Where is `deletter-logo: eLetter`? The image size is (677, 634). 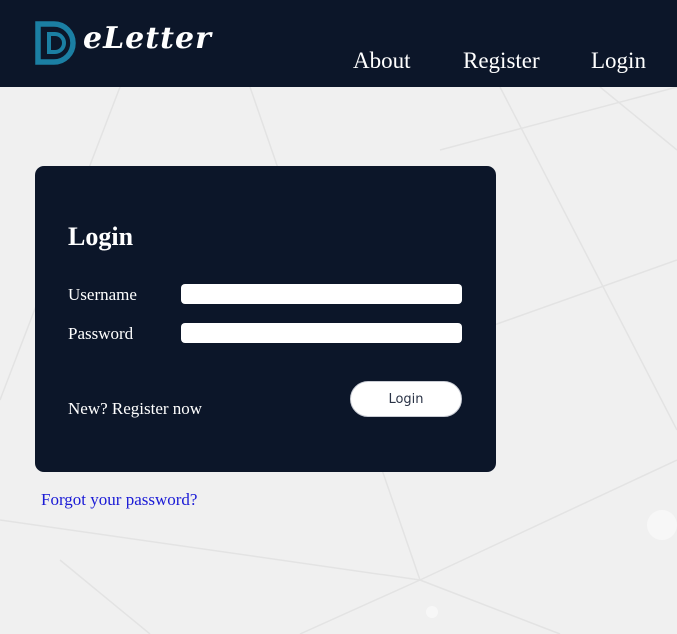 deletter-logo: eLetter is located at coordinates (122, 43).